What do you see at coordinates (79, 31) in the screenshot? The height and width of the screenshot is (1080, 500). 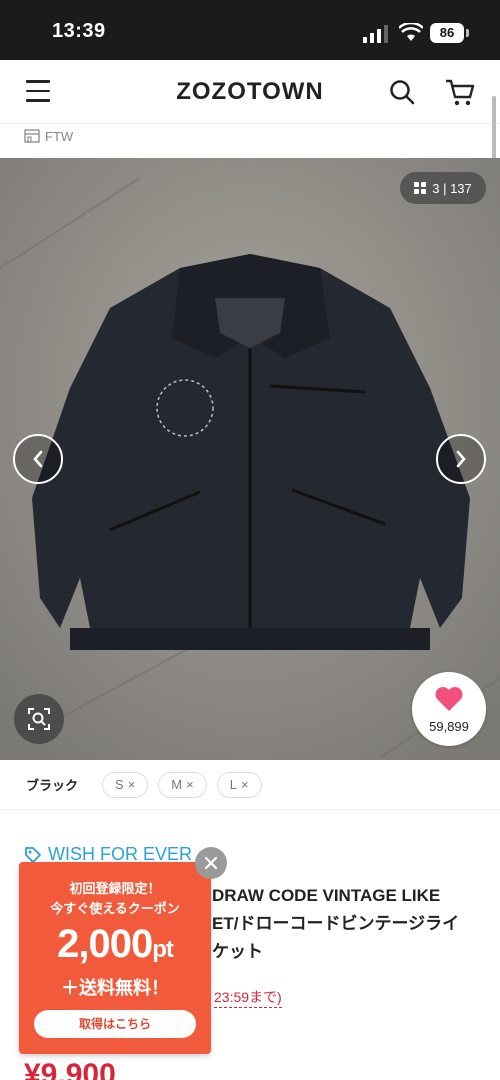 I see `status-time: 13:39` at bounding box center [79, 31].